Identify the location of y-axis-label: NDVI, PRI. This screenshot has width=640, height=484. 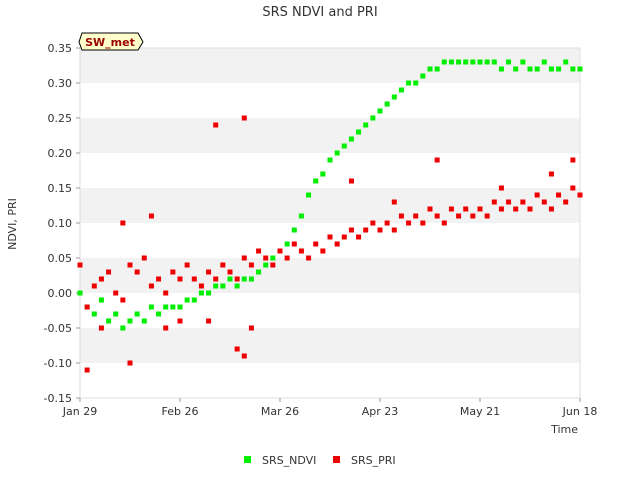
(12, 224).